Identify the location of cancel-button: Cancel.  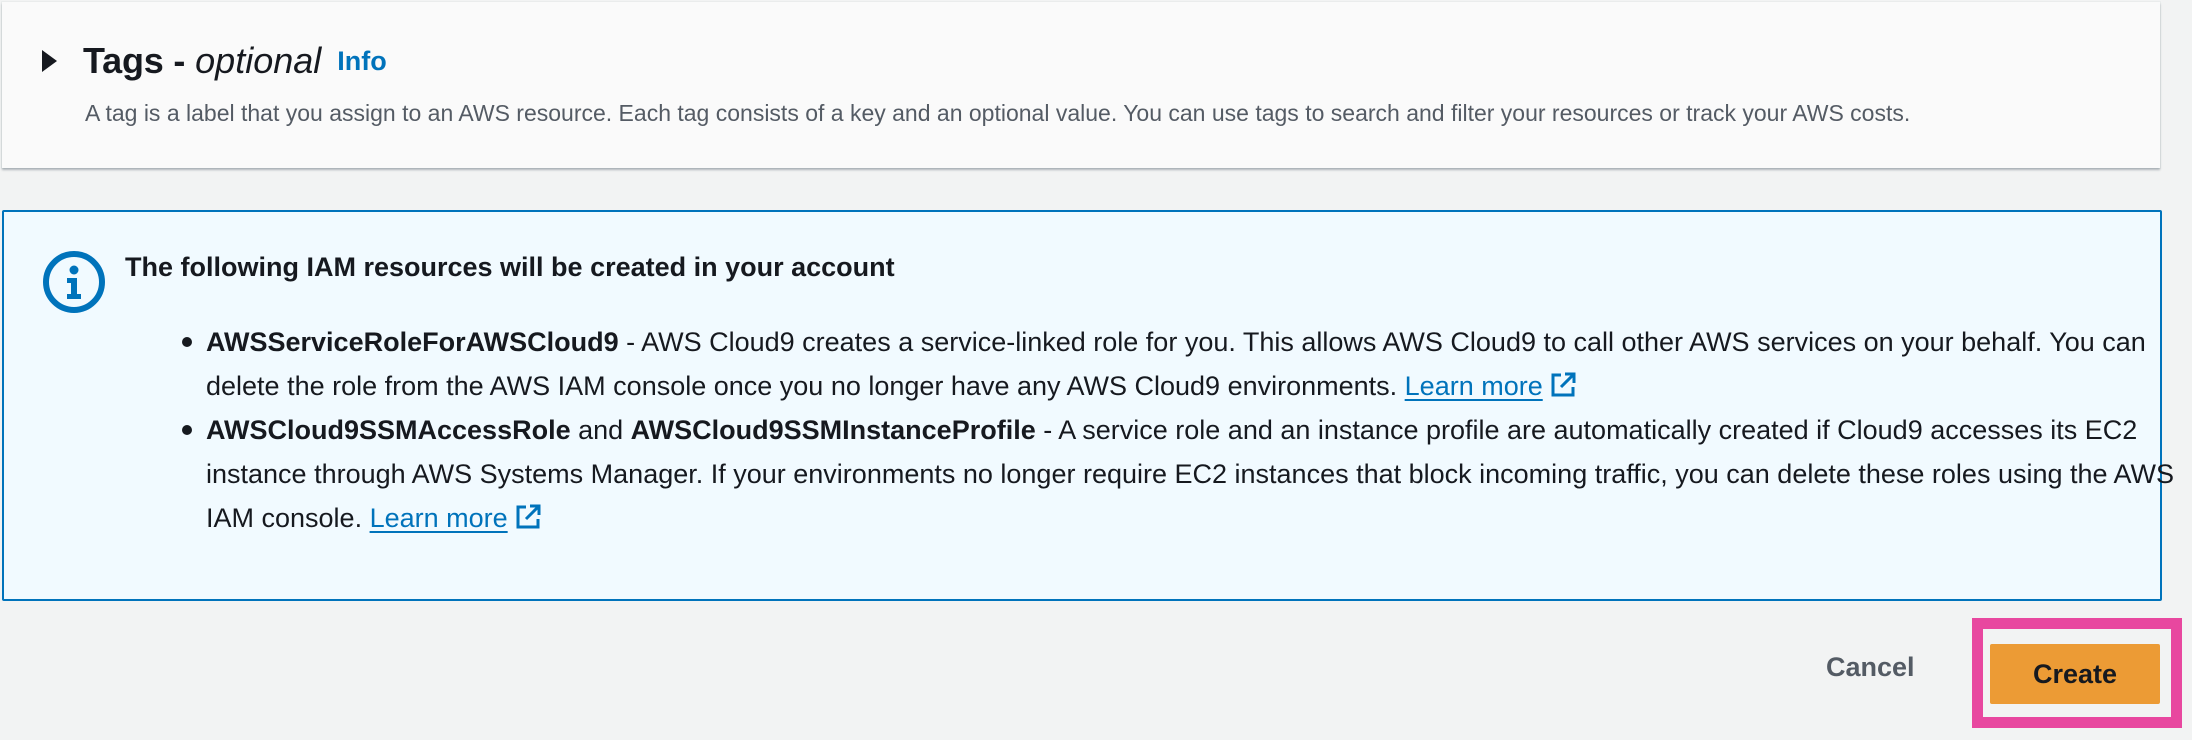
(1870, 667).